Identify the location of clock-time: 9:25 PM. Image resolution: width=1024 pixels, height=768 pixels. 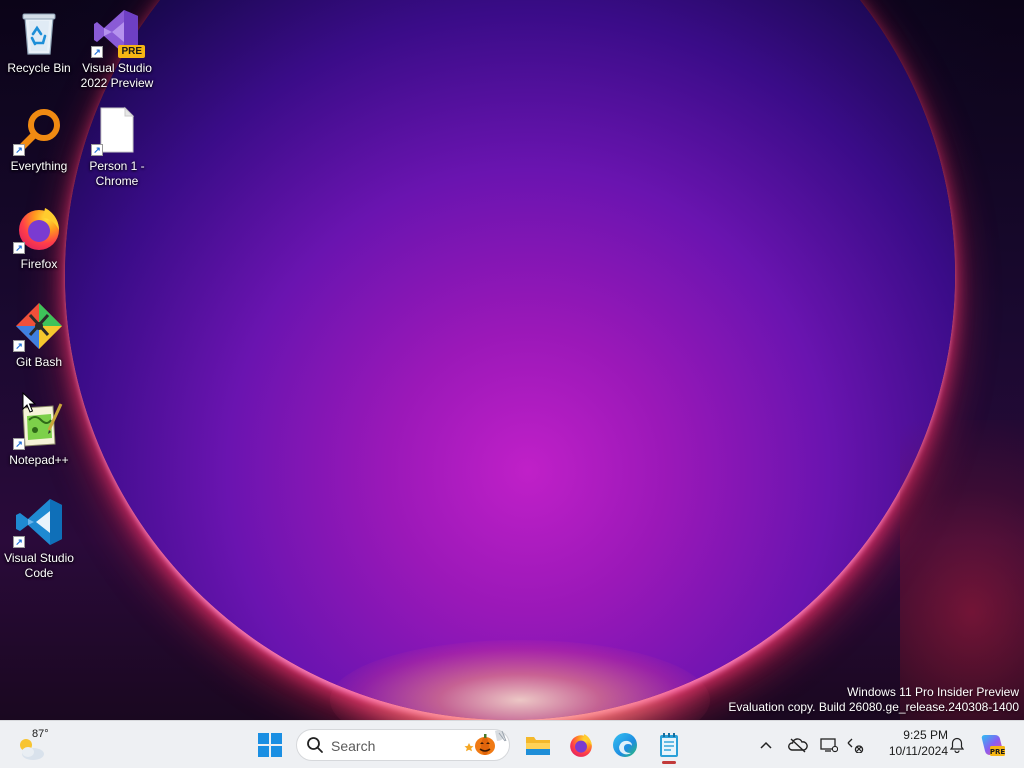
(925, 735).